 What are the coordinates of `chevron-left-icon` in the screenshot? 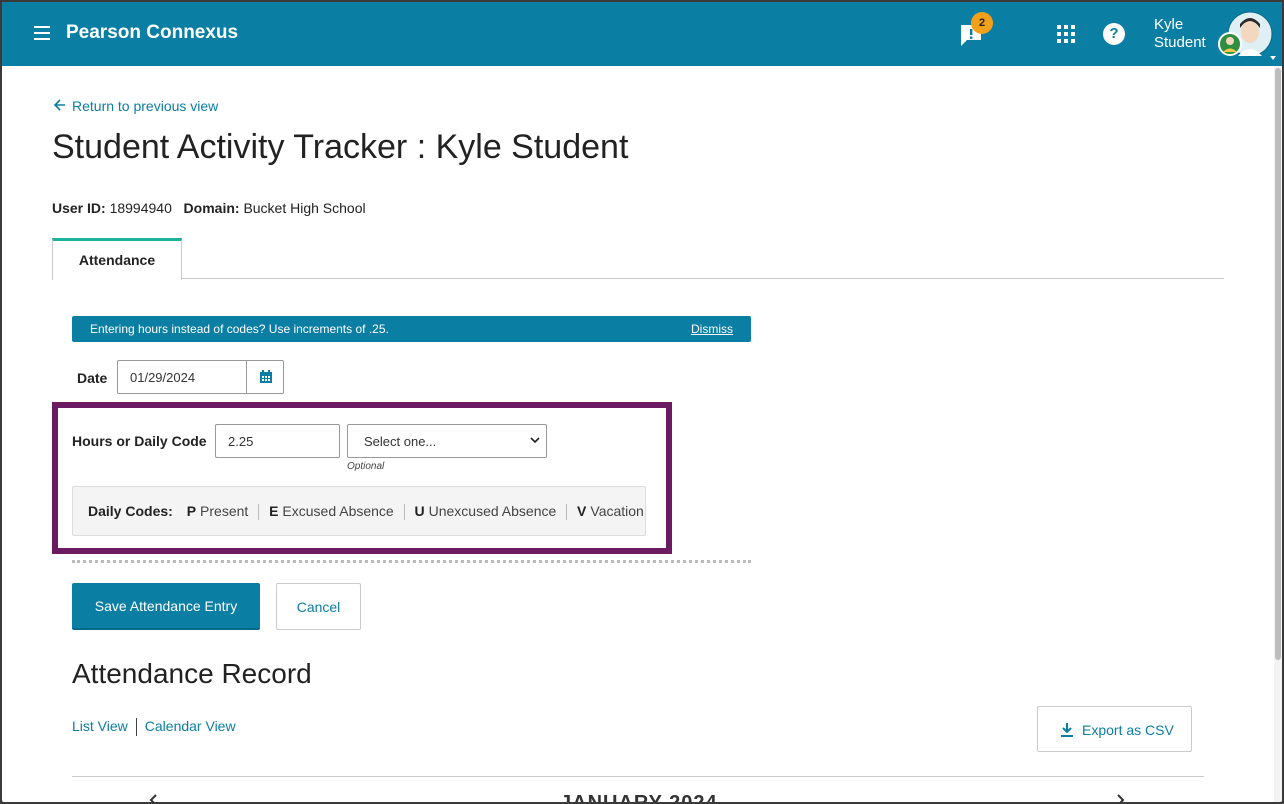 It's located at (154, 798).